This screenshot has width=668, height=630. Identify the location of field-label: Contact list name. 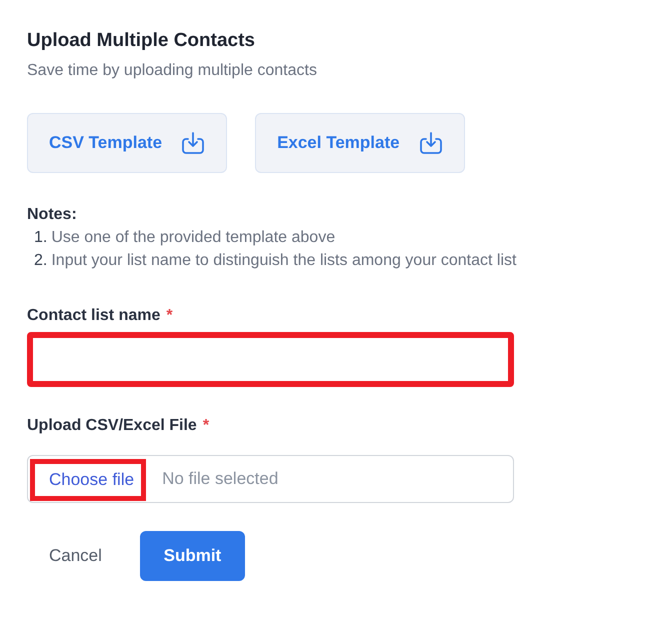
(93, 316).